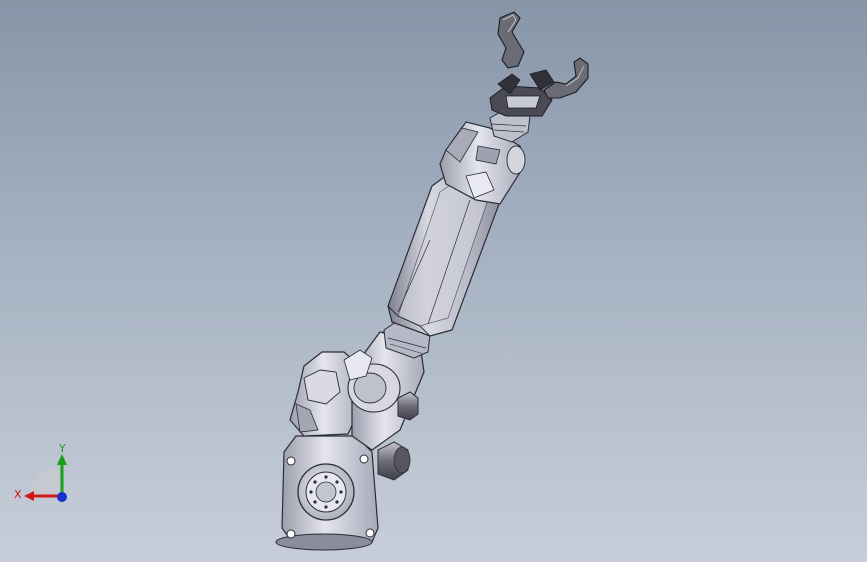 The height and width of the screenshot is (562, 867). I want to click on base-motor-flange, so click(327, 493).